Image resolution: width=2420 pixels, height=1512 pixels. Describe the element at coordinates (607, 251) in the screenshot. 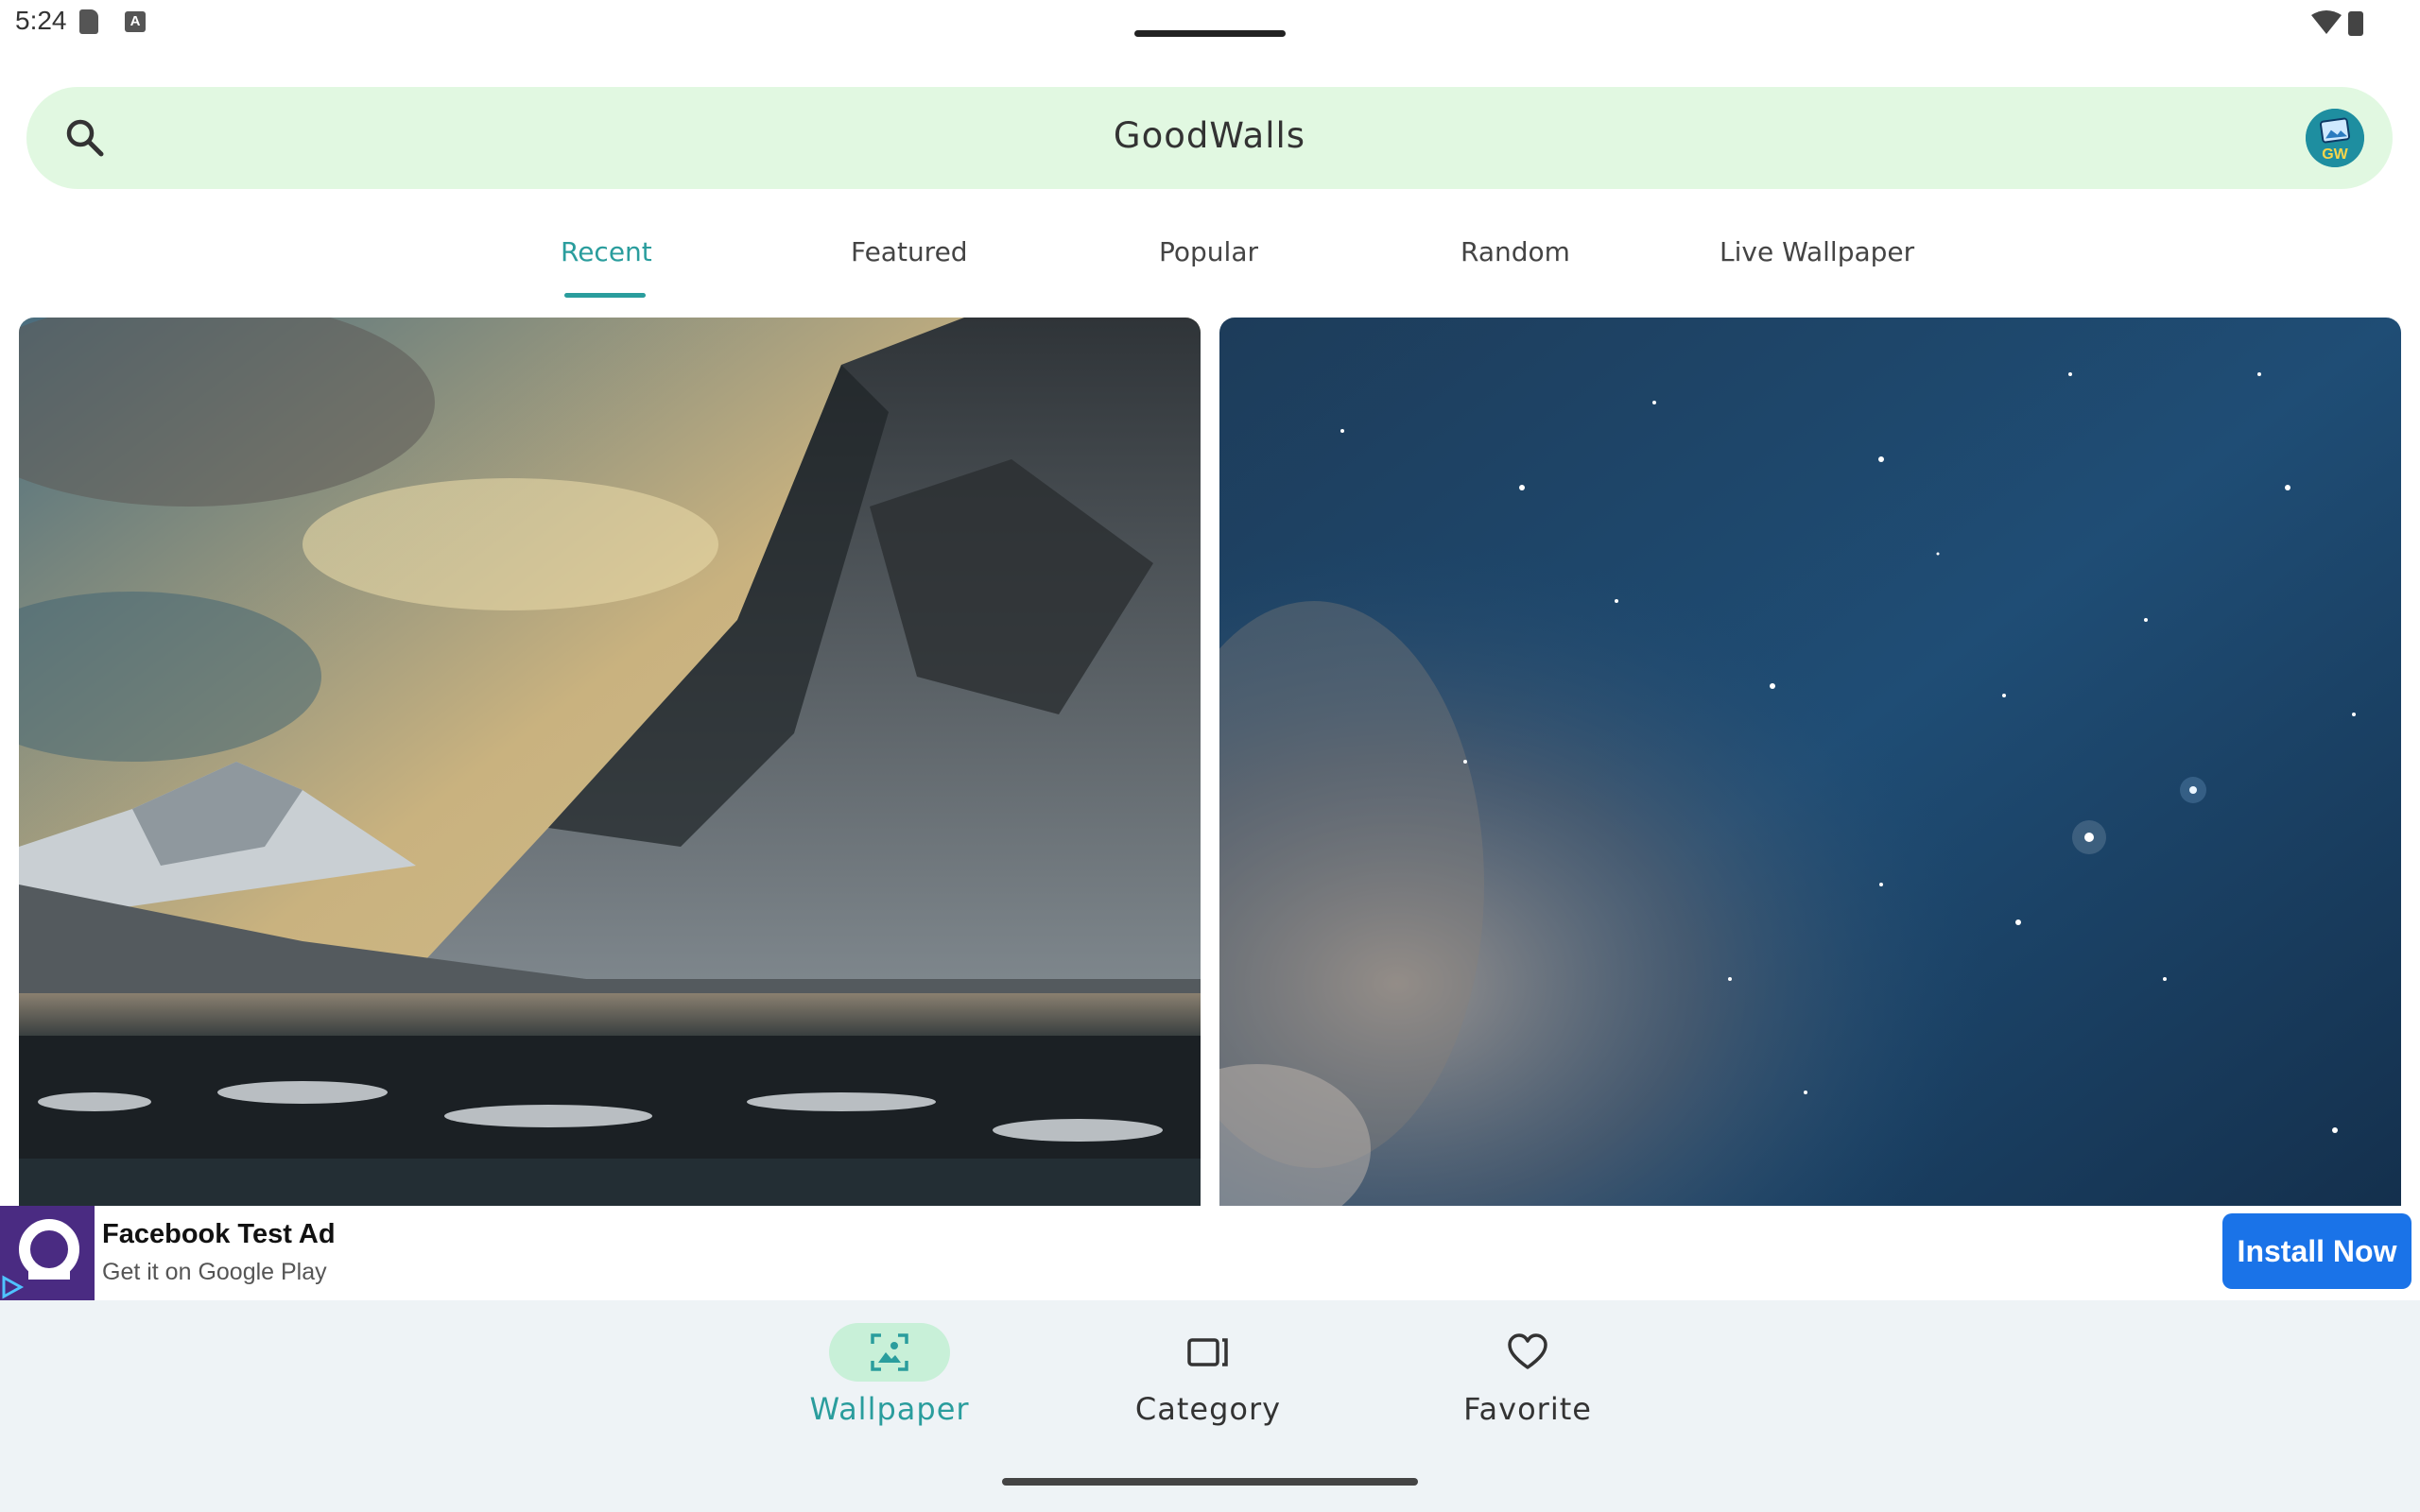

I see `tab-recent: Recent` at that location.